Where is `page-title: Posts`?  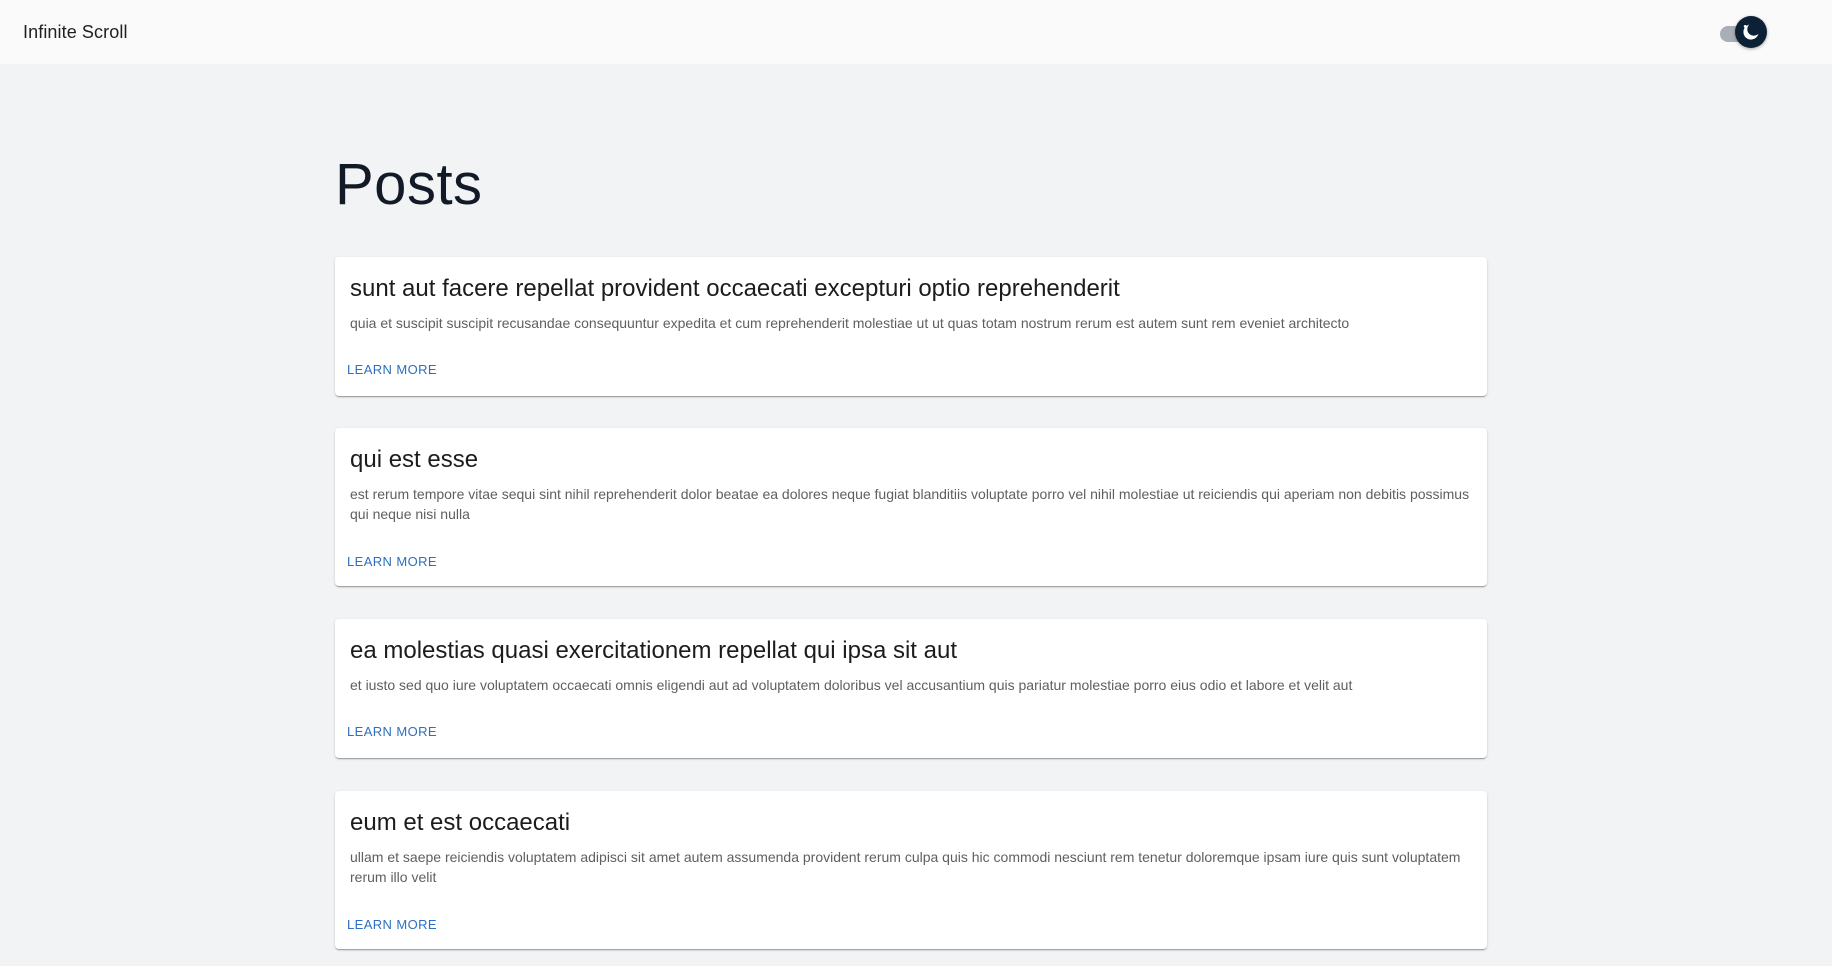
page-title: Posts is located at coordinates (409, 184).